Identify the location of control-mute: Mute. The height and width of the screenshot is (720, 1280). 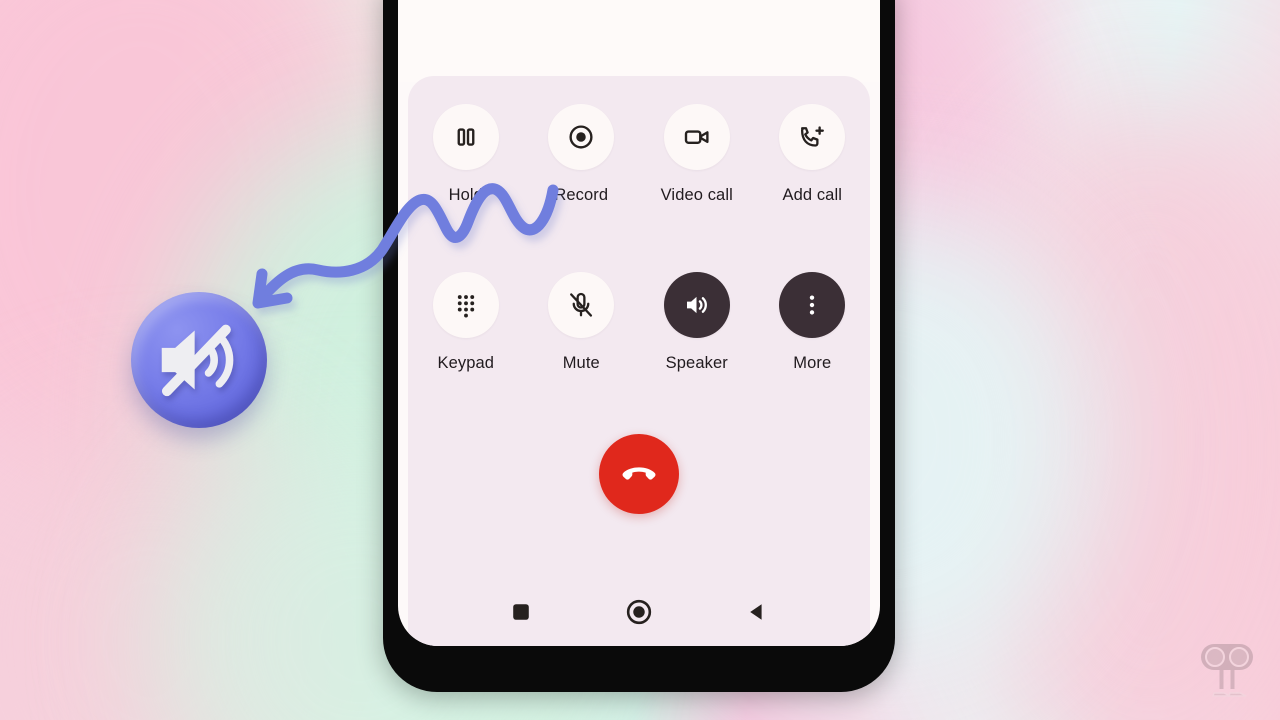
(582, 322).